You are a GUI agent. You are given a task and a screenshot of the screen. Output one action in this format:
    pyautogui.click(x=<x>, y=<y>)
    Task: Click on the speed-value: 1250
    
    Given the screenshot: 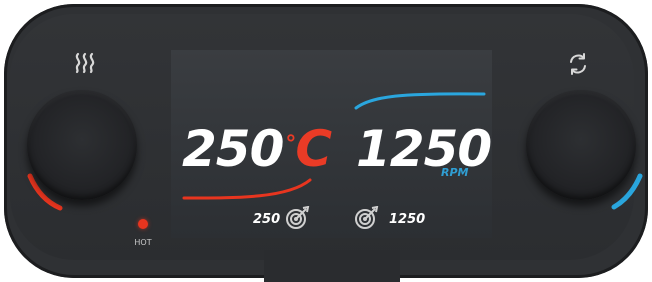 What is the action you would take?
    pyautogui.click(x=424, y=149)
    